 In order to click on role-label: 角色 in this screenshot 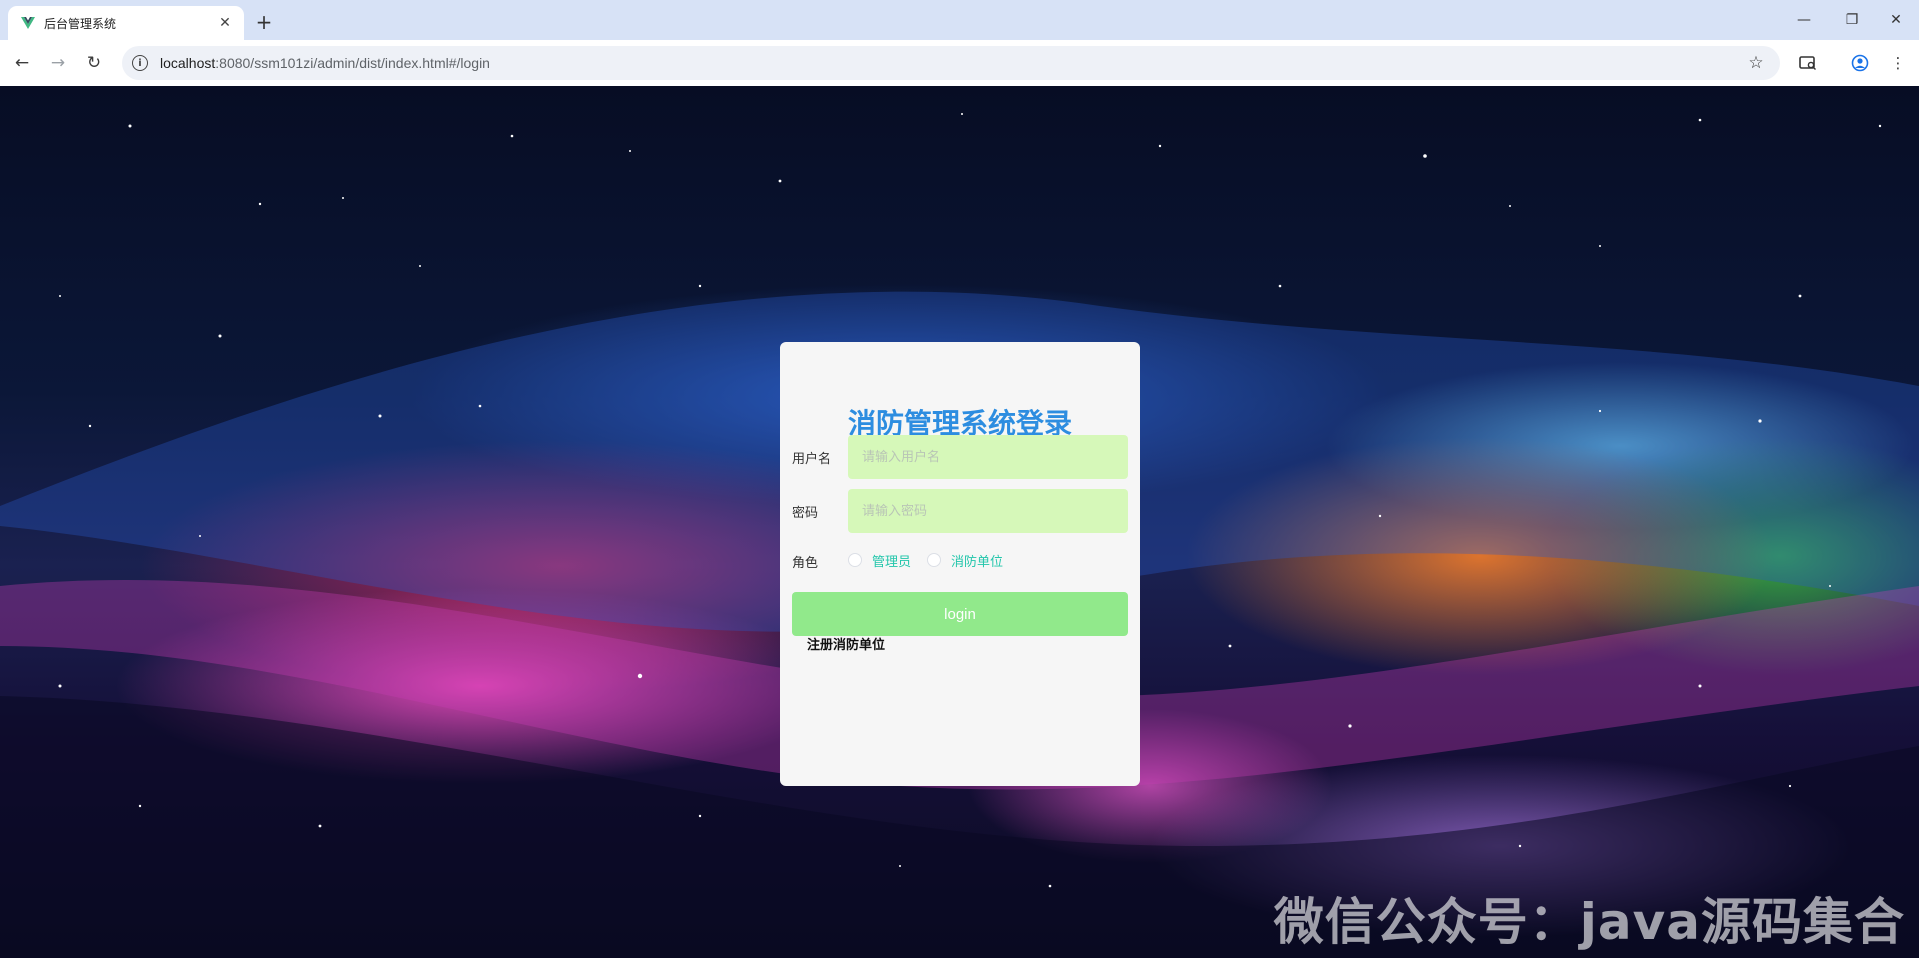, I will do `click(805, 563)`.